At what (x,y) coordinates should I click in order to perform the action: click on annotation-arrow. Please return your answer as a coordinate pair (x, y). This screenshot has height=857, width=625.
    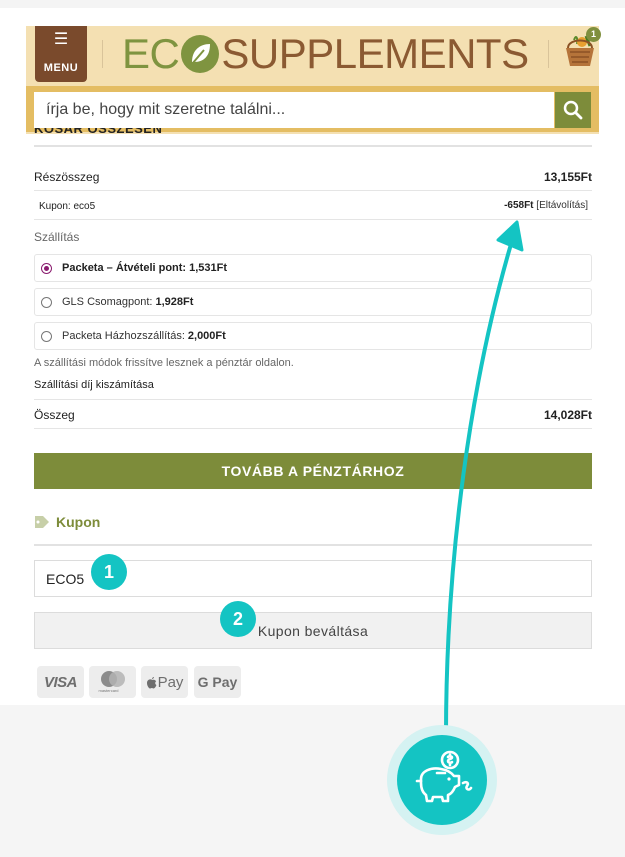
    Looking at the image, I should click on (484, 478).